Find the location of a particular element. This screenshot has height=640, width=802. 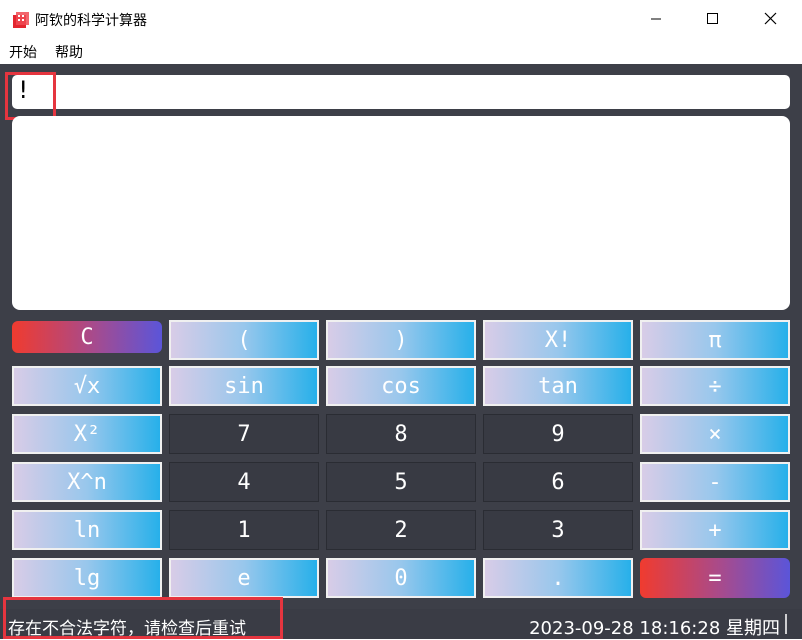

e-button: e is located at coordinates (244, 578).